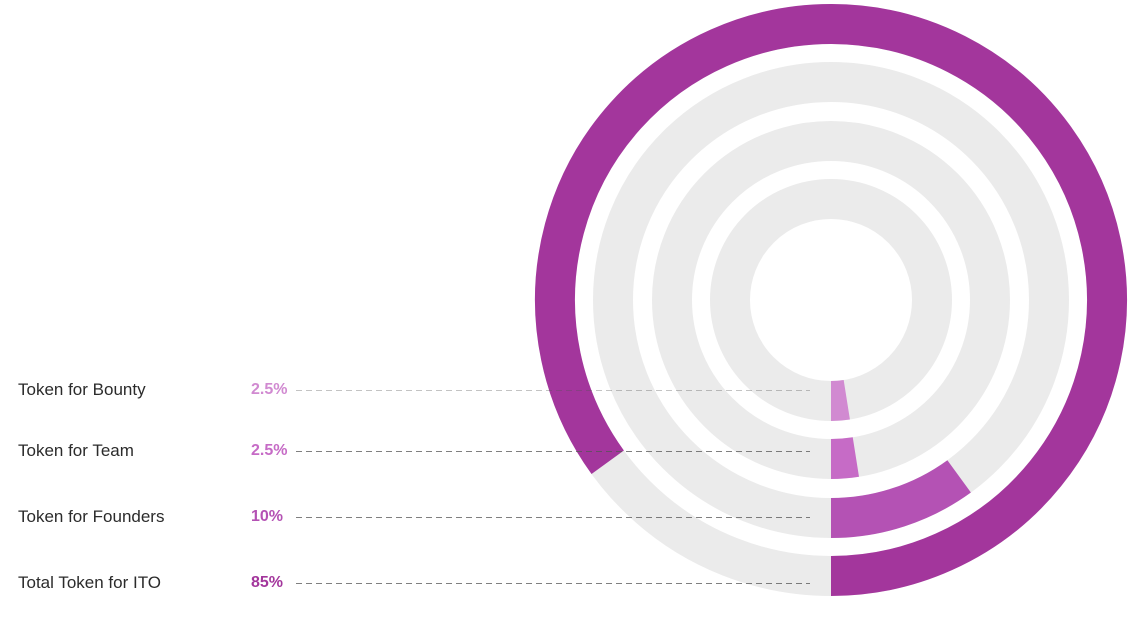 The width and height of the screenshot is (1134, 628). Describe the element at coordinates (831, 300) in the screenshot. I see `ring-track-bounty` at that location.